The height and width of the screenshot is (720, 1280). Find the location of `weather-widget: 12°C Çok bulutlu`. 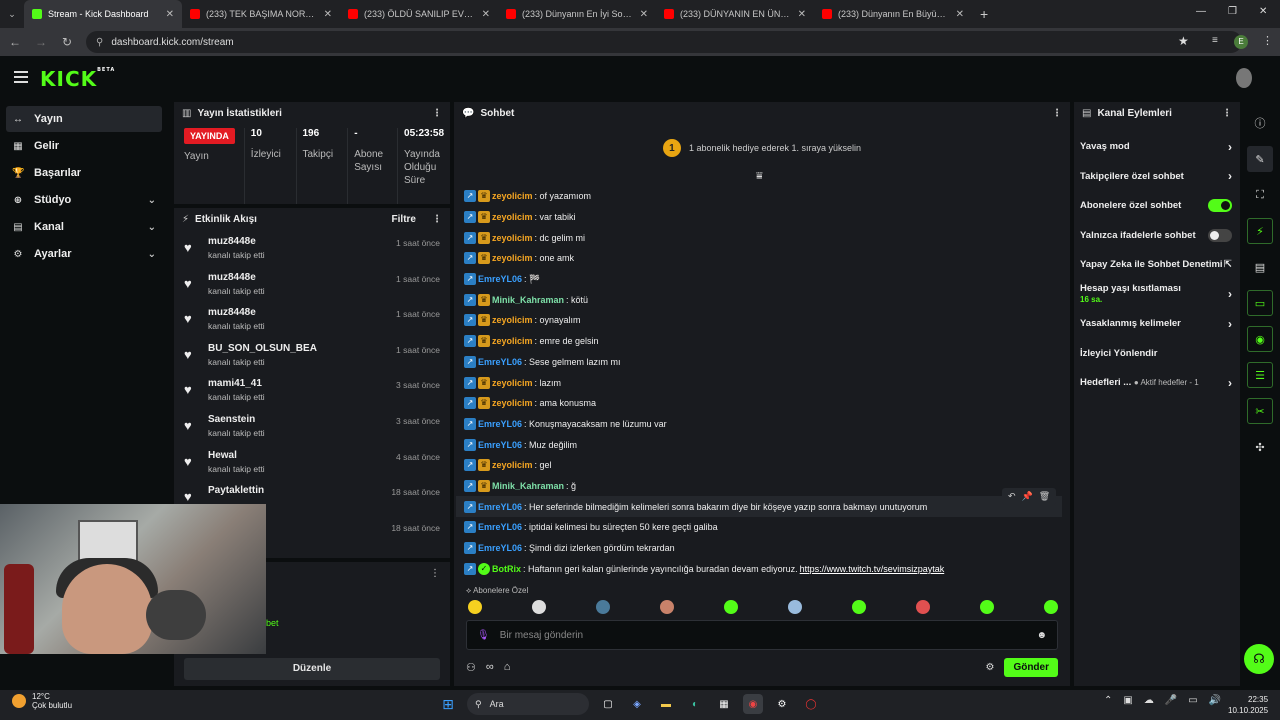

weather-widget: 12°C Çok bulutlu is located at coordinates (42, 701).